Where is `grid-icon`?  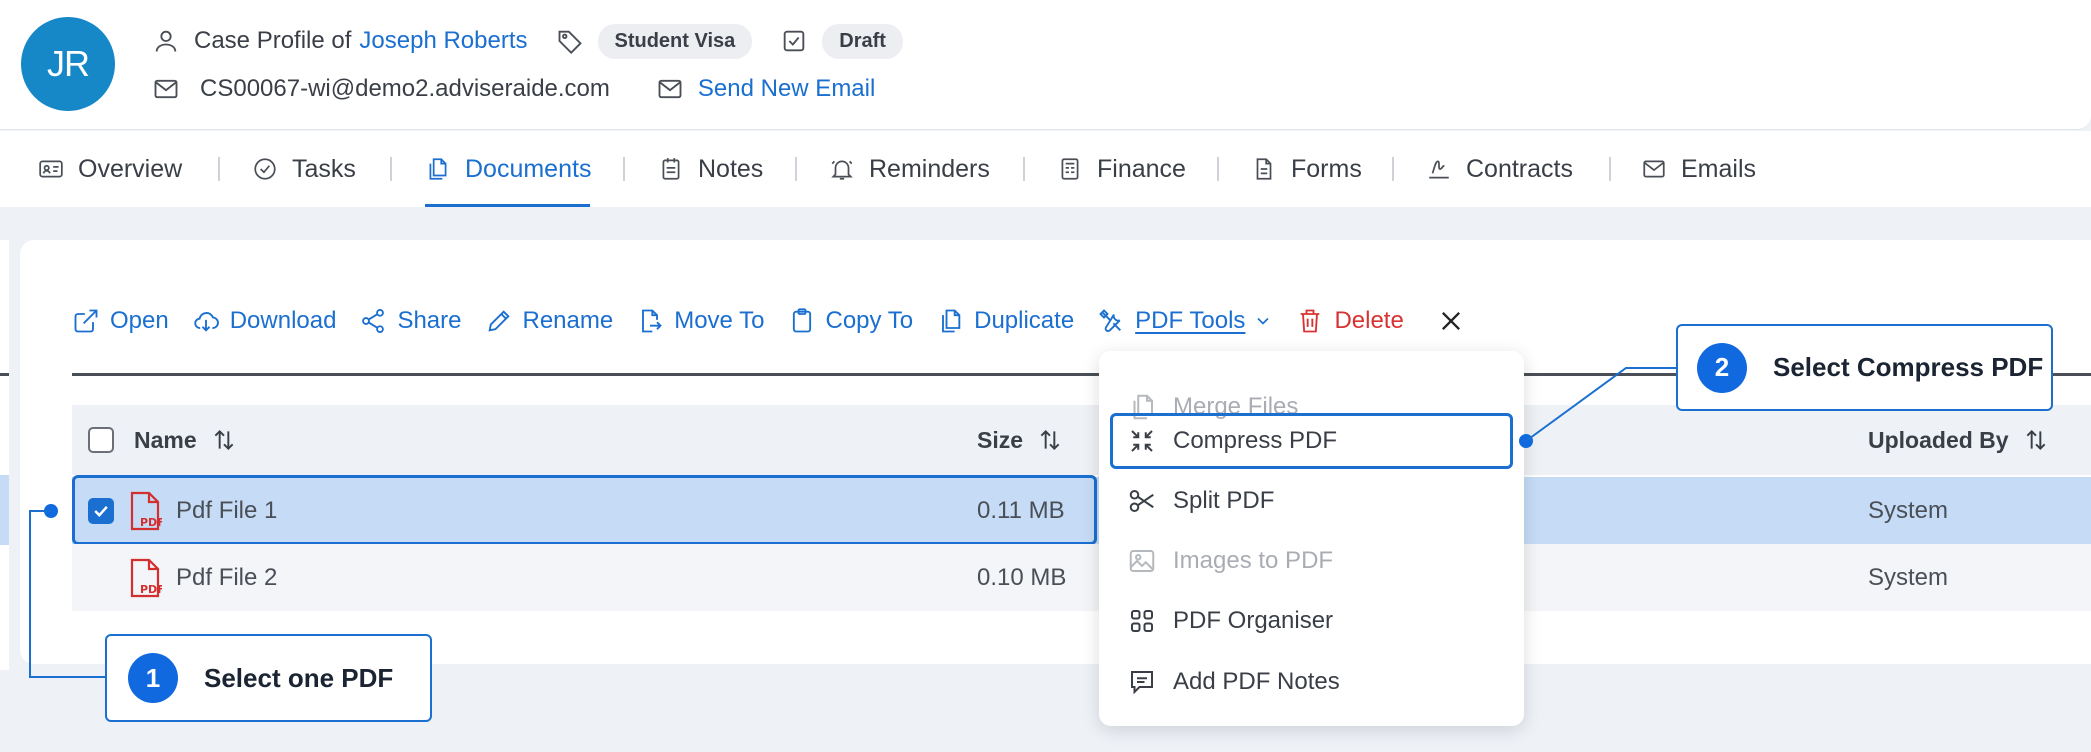 grid-icon is located at coordinates (1142, 621).